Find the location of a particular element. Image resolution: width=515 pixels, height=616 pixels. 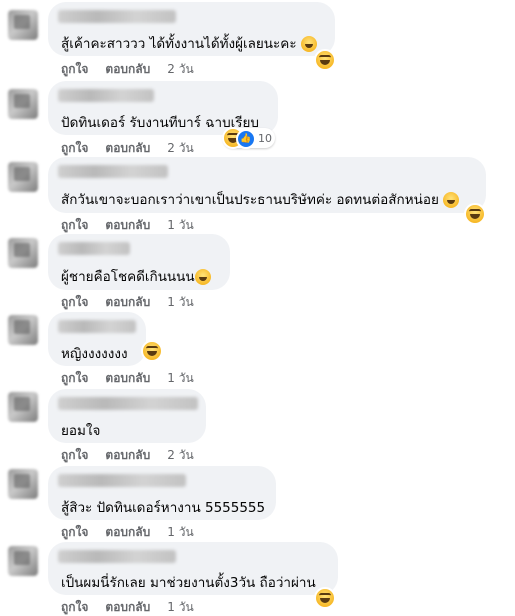

like-reaction-icon: 👍 is located at coordinates (246, 139).